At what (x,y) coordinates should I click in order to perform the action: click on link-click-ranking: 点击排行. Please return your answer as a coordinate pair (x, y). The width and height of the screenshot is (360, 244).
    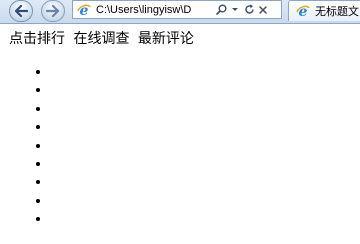
    Looking at the image, I should click on (37, 39).